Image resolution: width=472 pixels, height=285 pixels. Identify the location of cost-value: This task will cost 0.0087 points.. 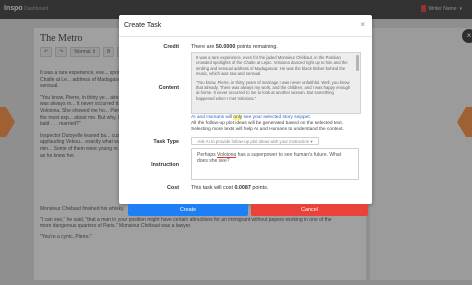
(229, 188).